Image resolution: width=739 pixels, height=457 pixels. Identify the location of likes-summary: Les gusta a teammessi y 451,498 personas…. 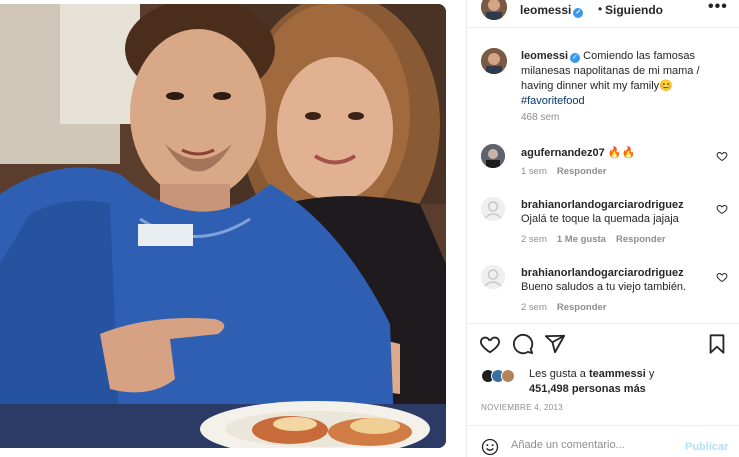
(606, 381).